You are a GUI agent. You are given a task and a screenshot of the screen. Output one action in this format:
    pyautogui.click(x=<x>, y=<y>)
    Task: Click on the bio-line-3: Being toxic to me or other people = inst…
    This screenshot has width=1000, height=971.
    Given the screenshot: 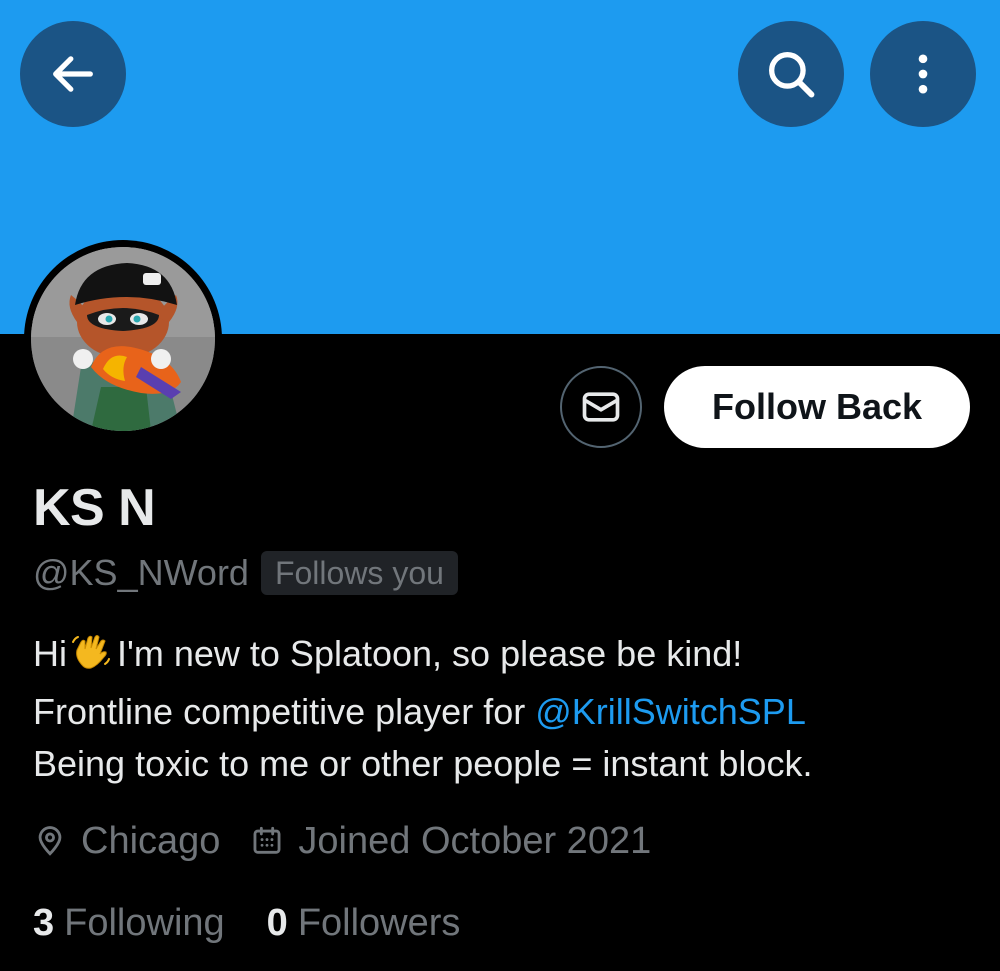 What is the action you would take?
    pyautogui.click(x=423, y=763)
    